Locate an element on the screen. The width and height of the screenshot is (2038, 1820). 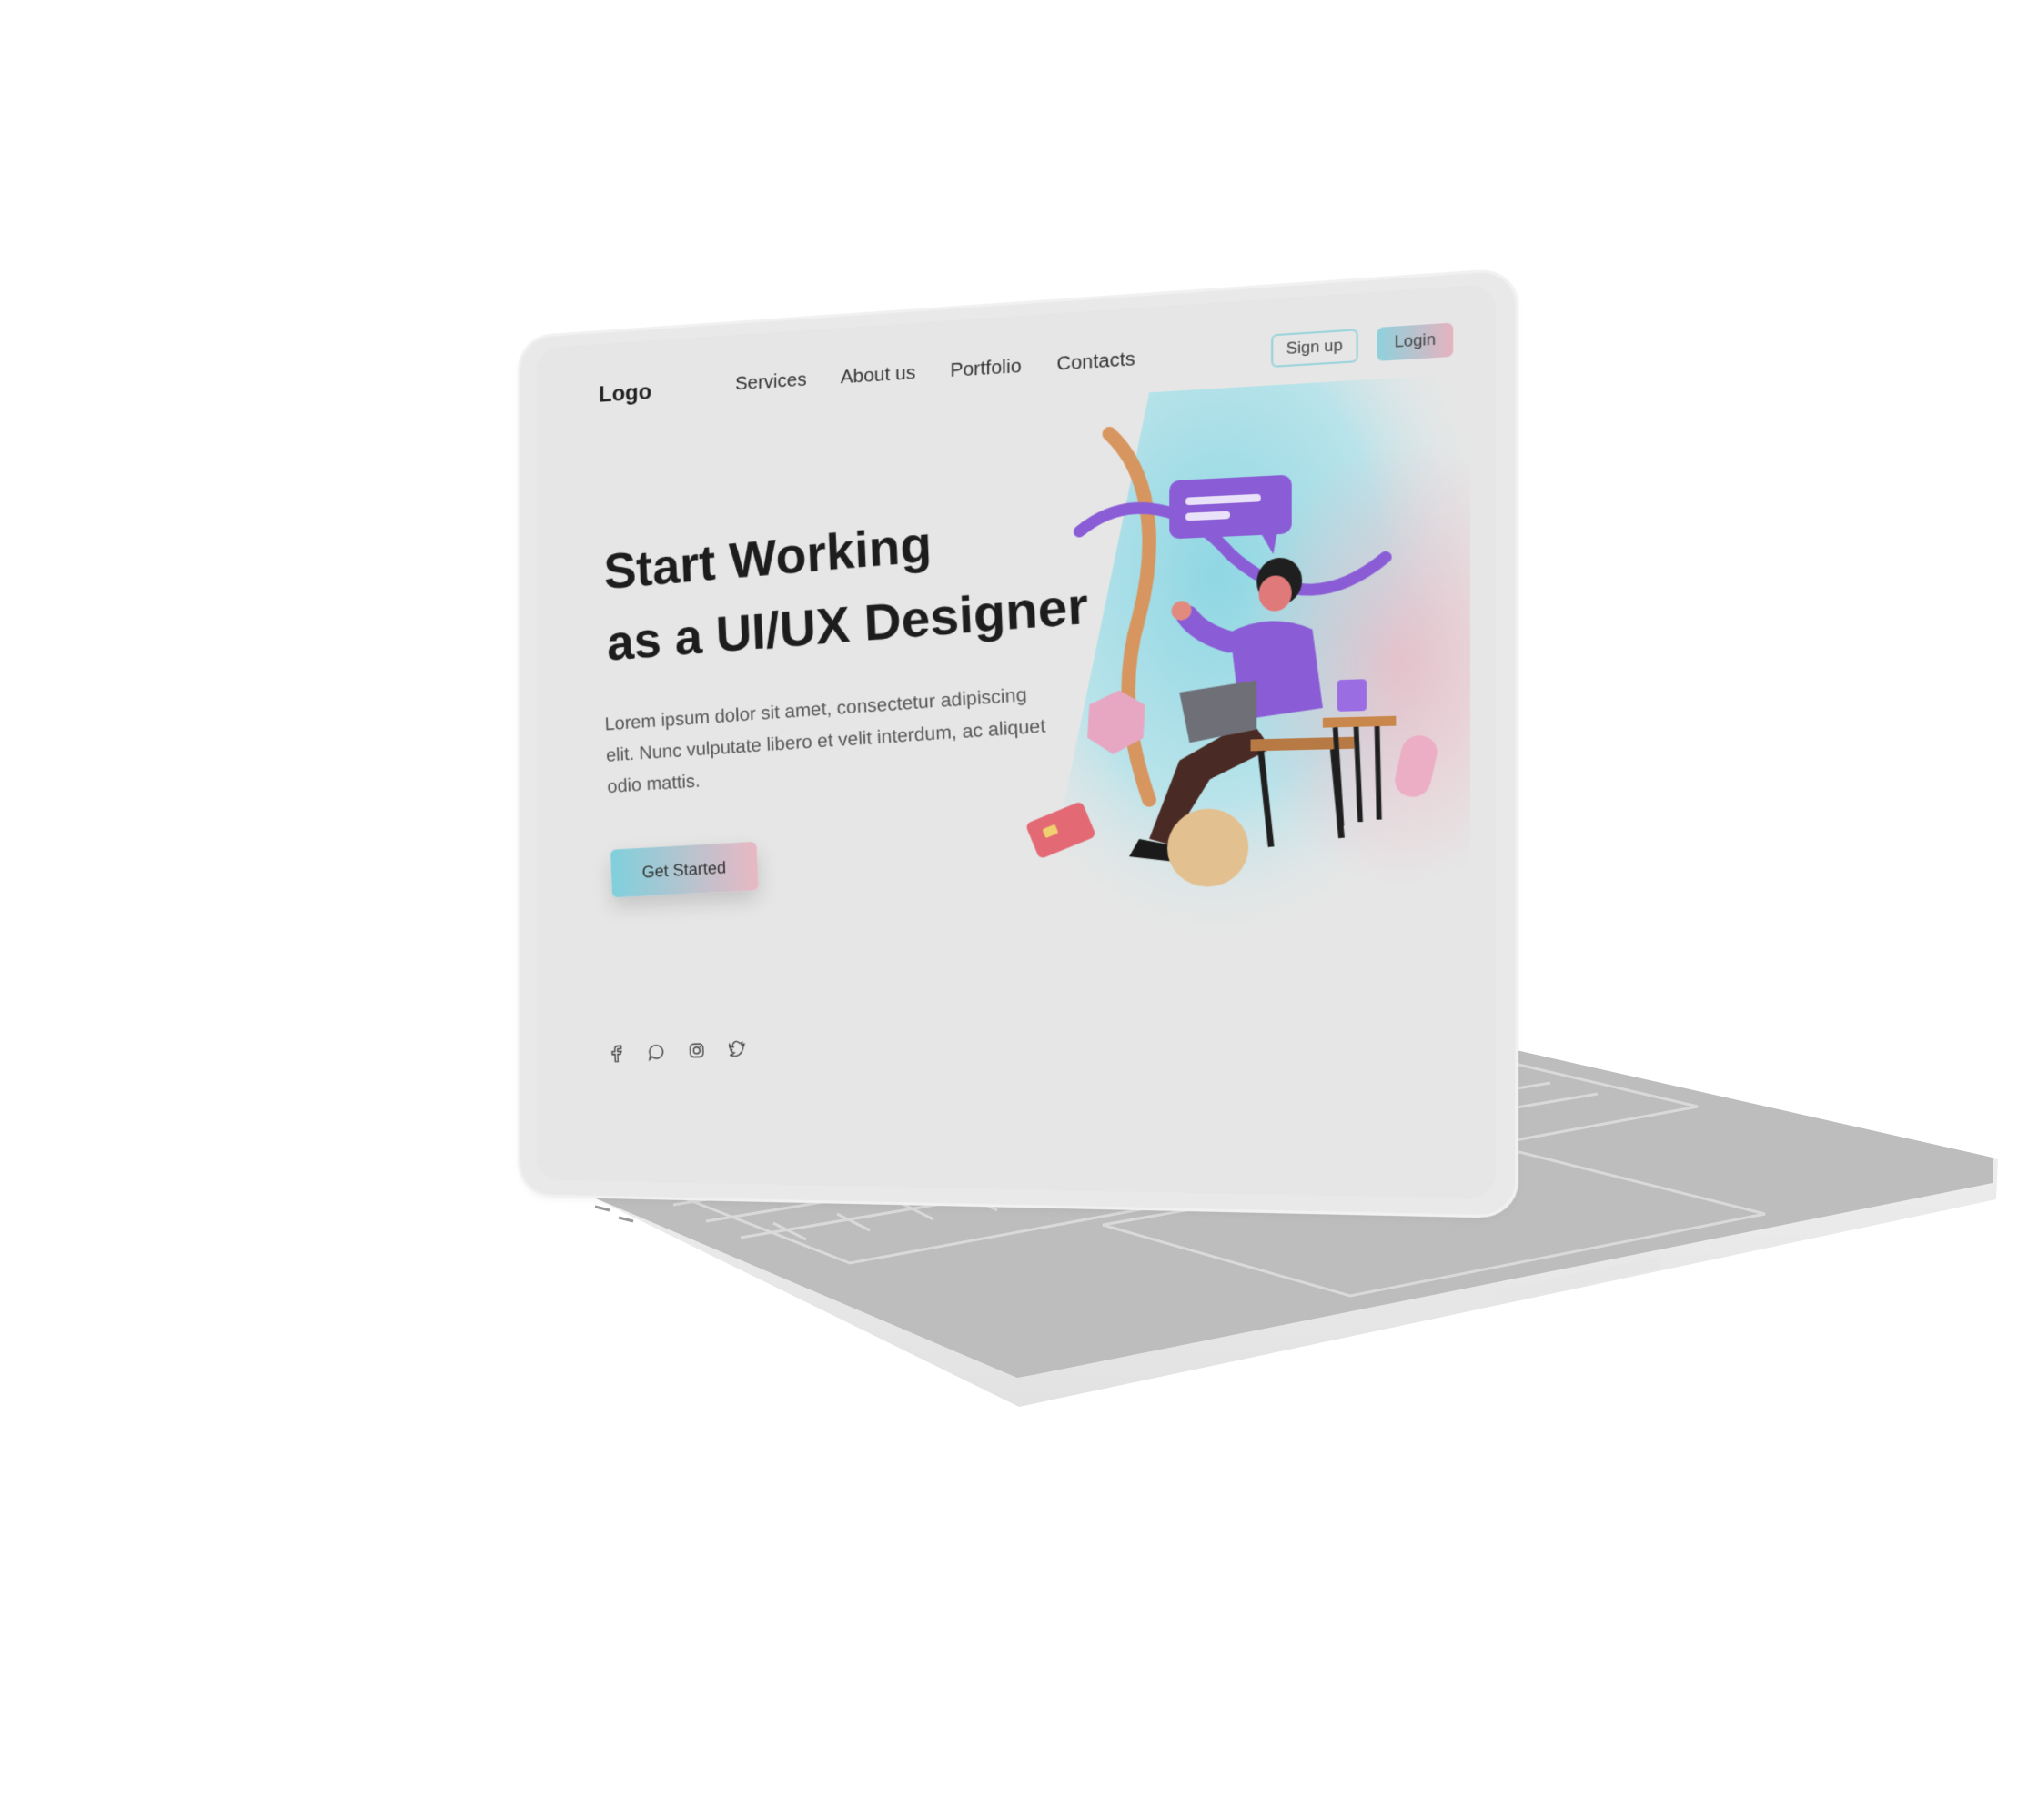
hero-illustration is located at coordinates (1245, 694).